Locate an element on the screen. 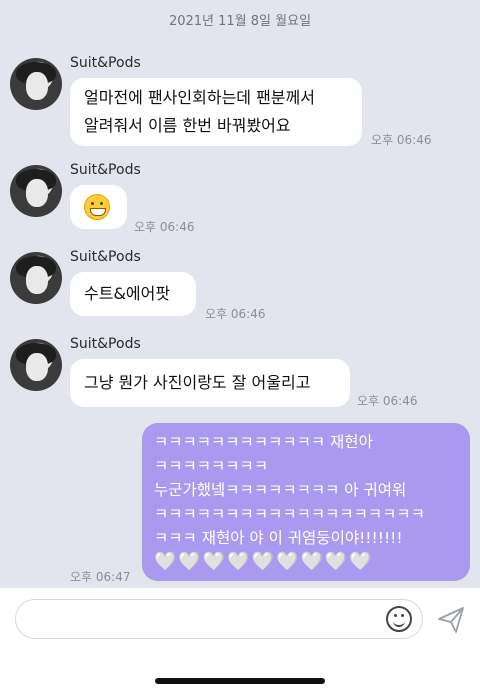  message-bubble: 수트&에어팟 is located at coordinates (133, 294).